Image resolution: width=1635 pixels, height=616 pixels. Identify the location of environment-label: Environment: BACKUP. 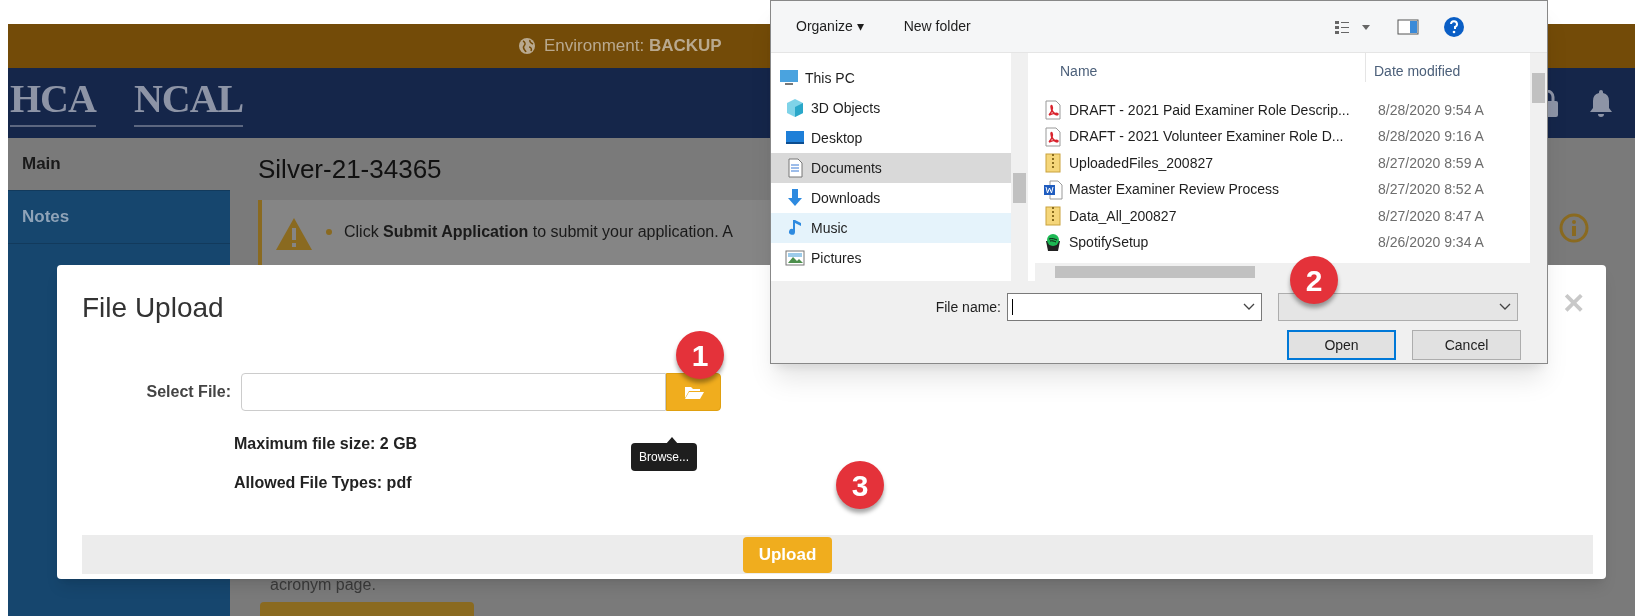
(620, 46).